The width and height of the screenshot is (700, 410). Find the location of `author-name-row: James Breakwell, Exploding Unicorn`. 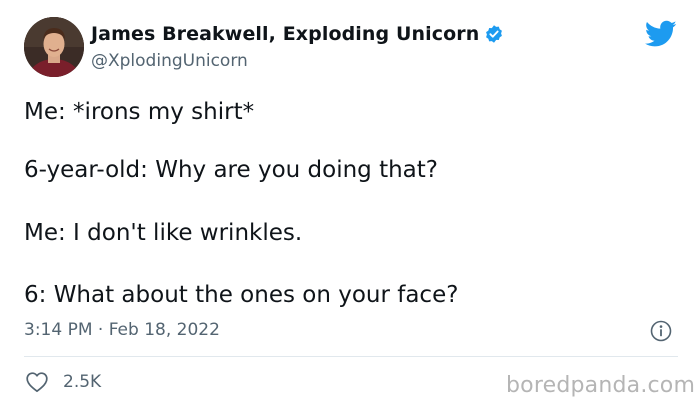

author-name-row: James Breakwell, Exploding Unicorn is located at coordinates (297, 34).